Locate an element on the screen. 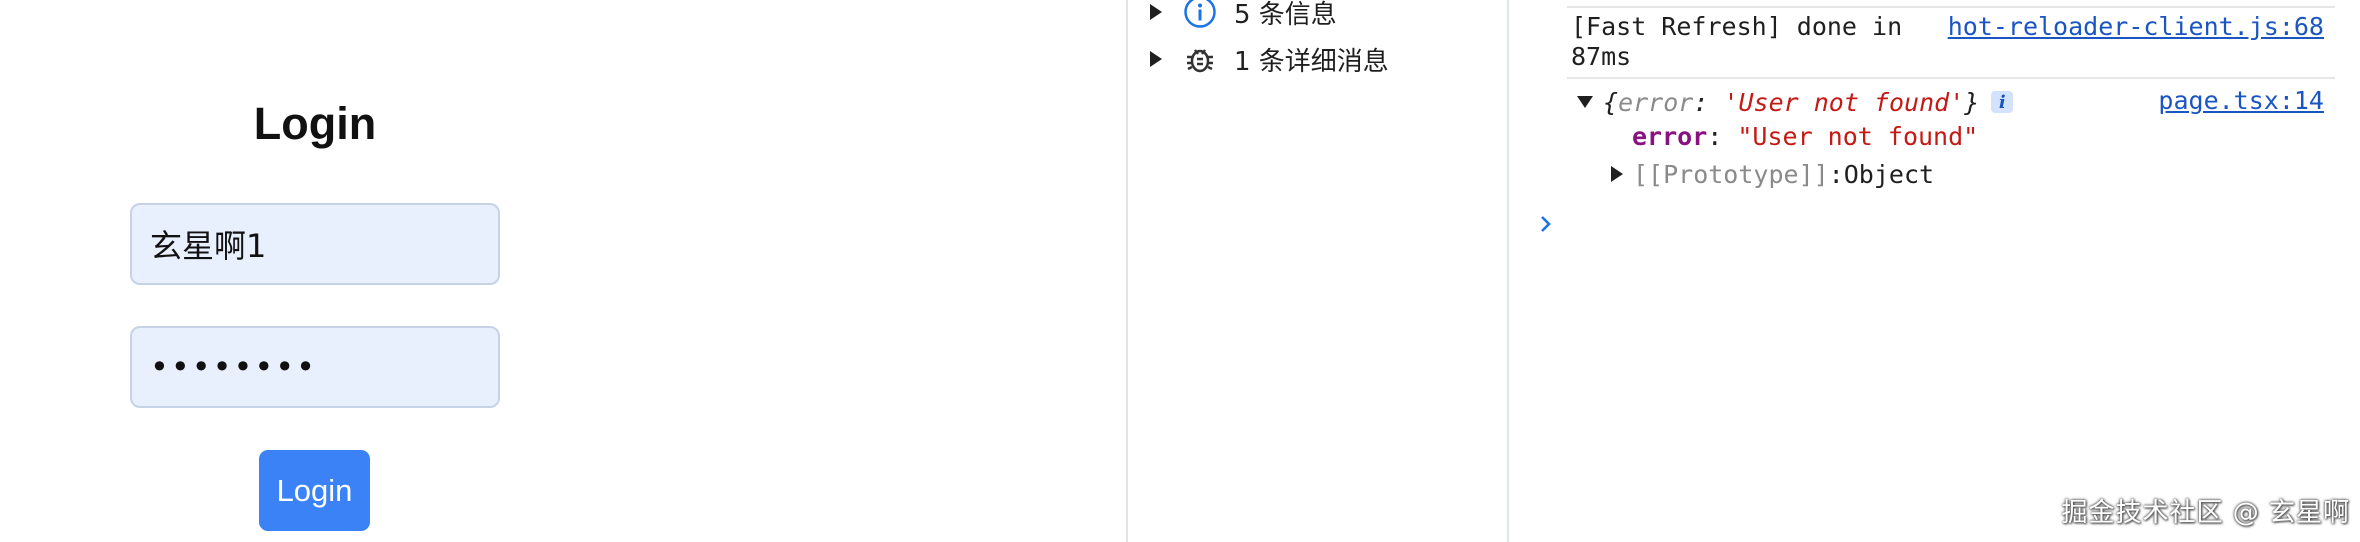 This screenshot has width=2360, height=542. sidebar-item-info: 5 条信息 is located at coordinates (1243, 16).